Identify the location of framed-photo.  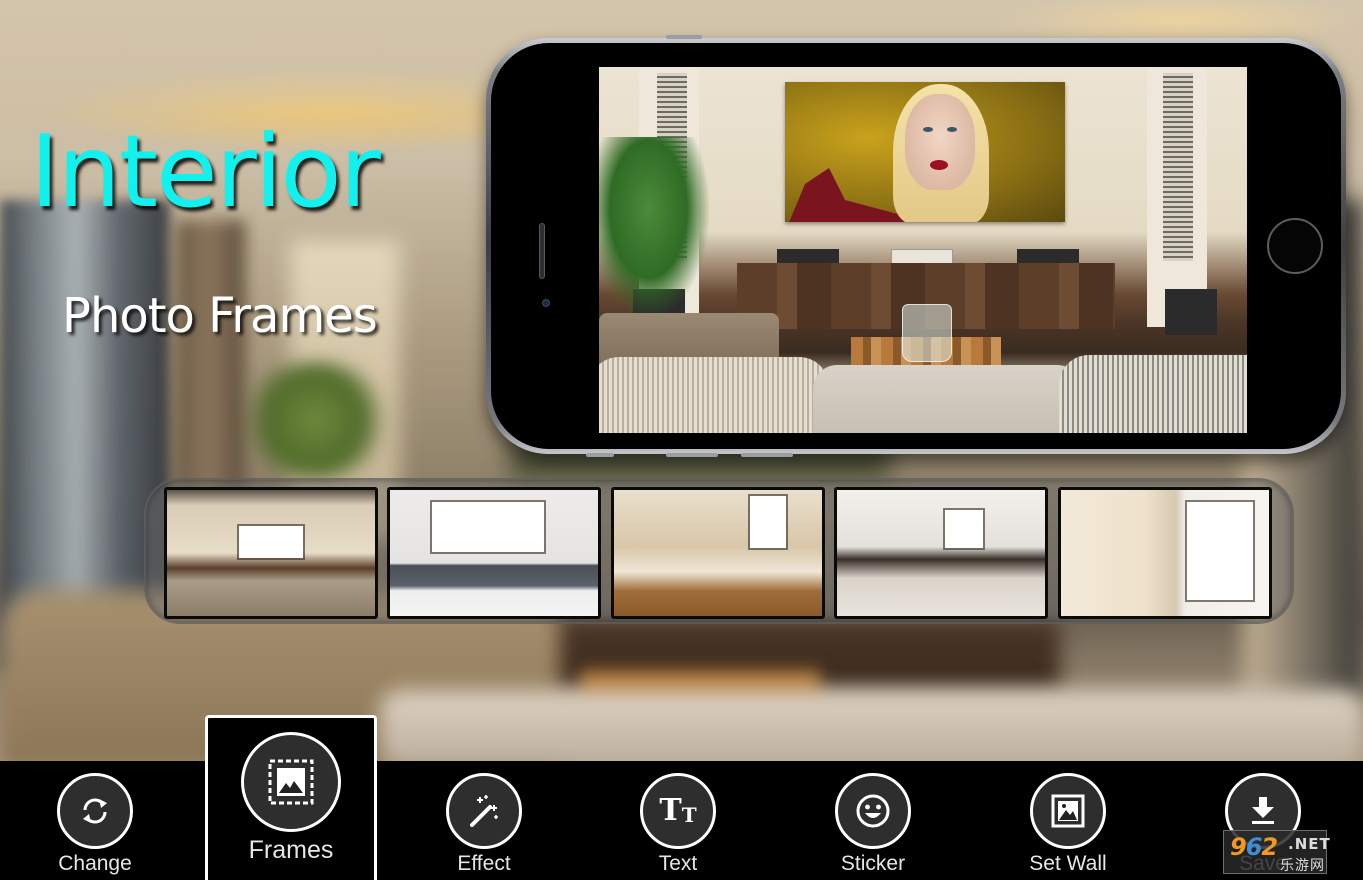
(925, 152).